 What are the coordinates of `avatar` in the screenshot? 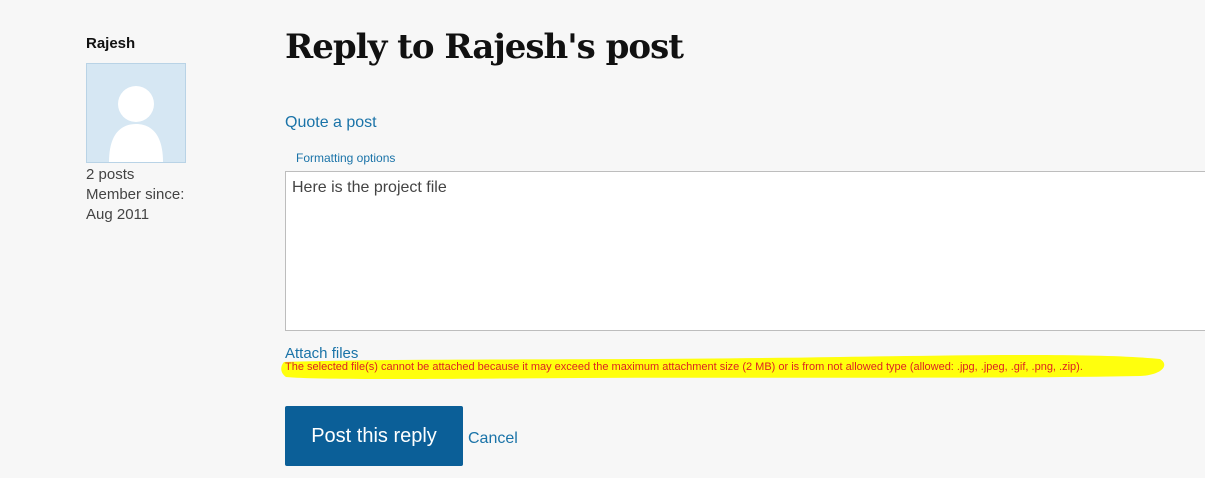 It's located at (136, 113).